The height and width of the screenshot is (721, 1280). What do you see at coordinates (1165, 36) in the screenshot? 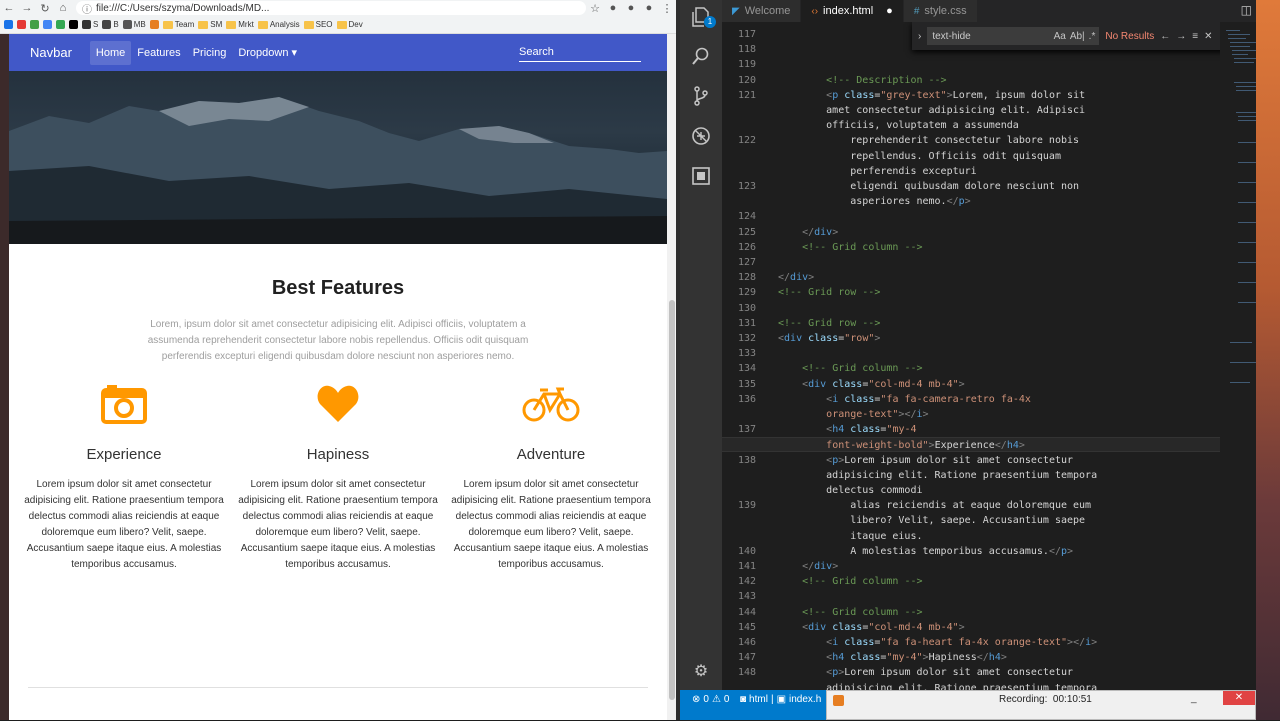
I see `previous-match-icon: ←` at bounding box center [1165, 36].